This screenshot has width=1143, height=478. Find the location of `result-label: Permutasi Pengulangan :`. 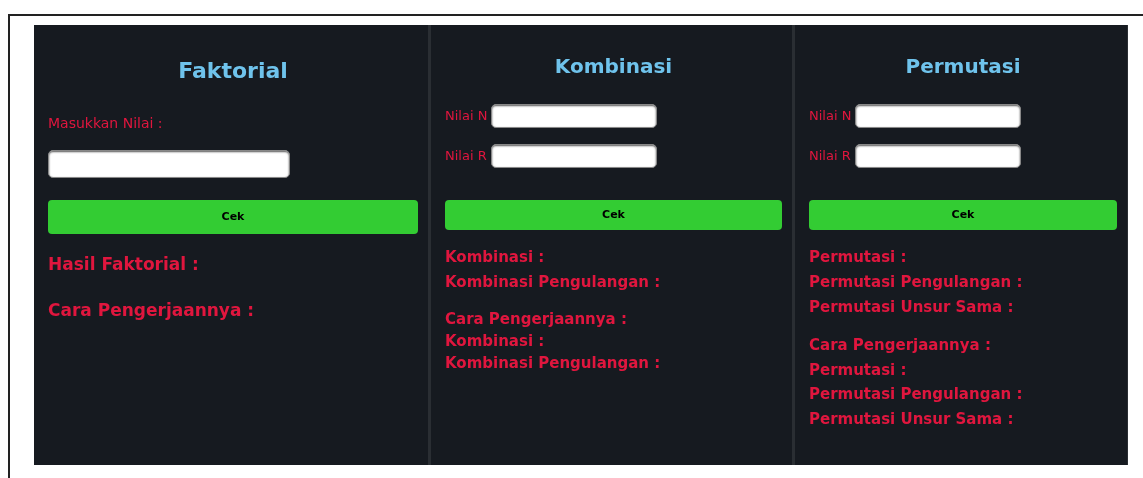

result-label: Permutasi Pengulangan : is located at coordinates (916, 282).